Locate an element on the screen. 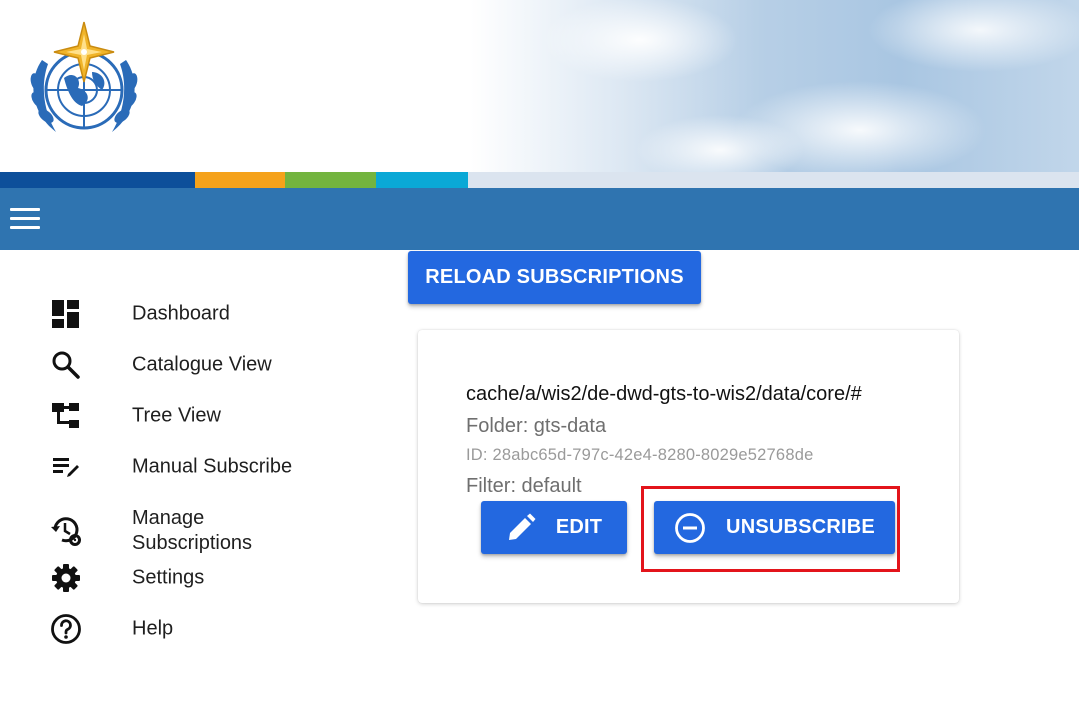 Image resolution: width=1079 pixels, height=710 pixels. edit-button: EDIT is located at coordinates (554, 527).